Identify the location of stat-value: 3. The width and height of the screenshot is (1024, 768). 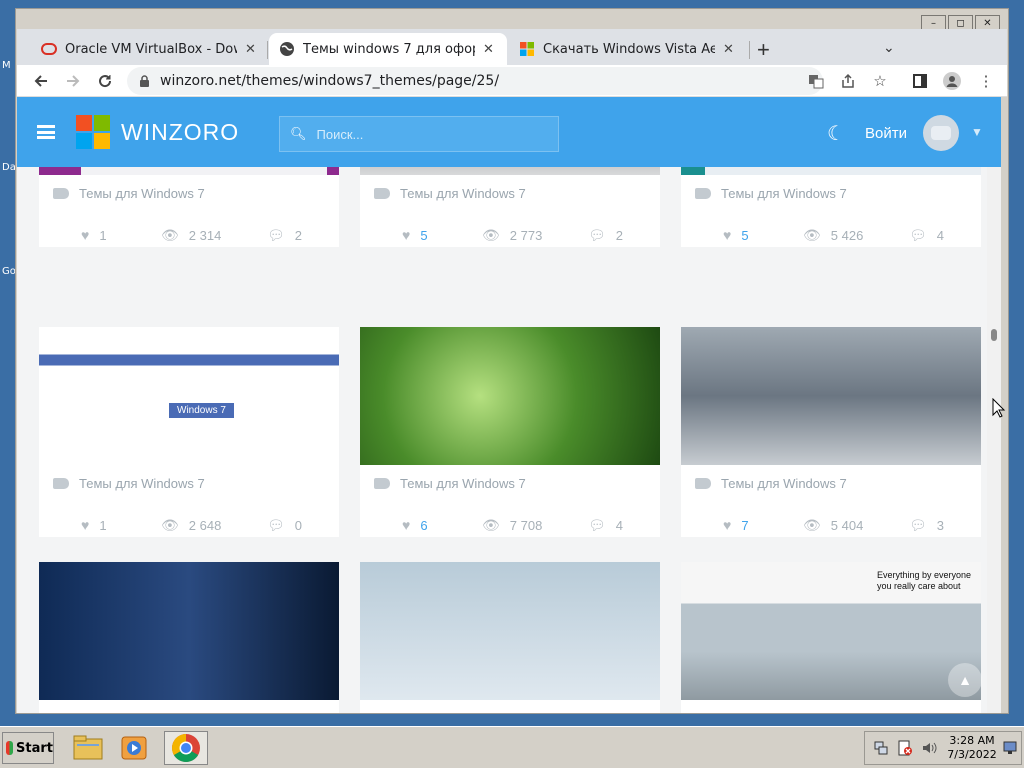
(940, 525).